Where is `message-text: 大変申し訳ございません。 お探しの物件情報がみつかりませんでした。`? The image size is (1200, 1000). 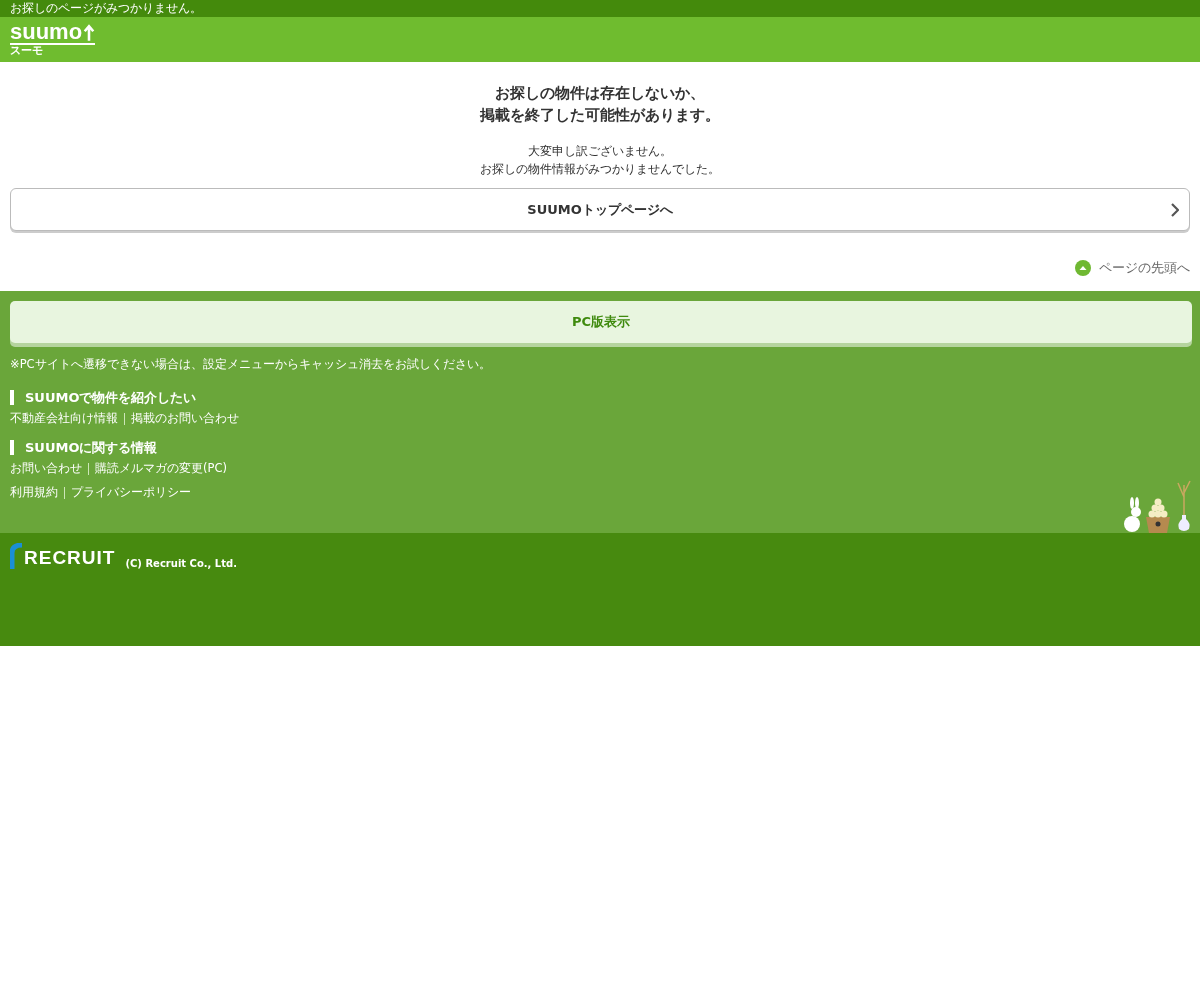 message-text: 大変申し訳ございません。 お探しの物件情報がみつかりませんでした。 is located at coordinates (600, 160).